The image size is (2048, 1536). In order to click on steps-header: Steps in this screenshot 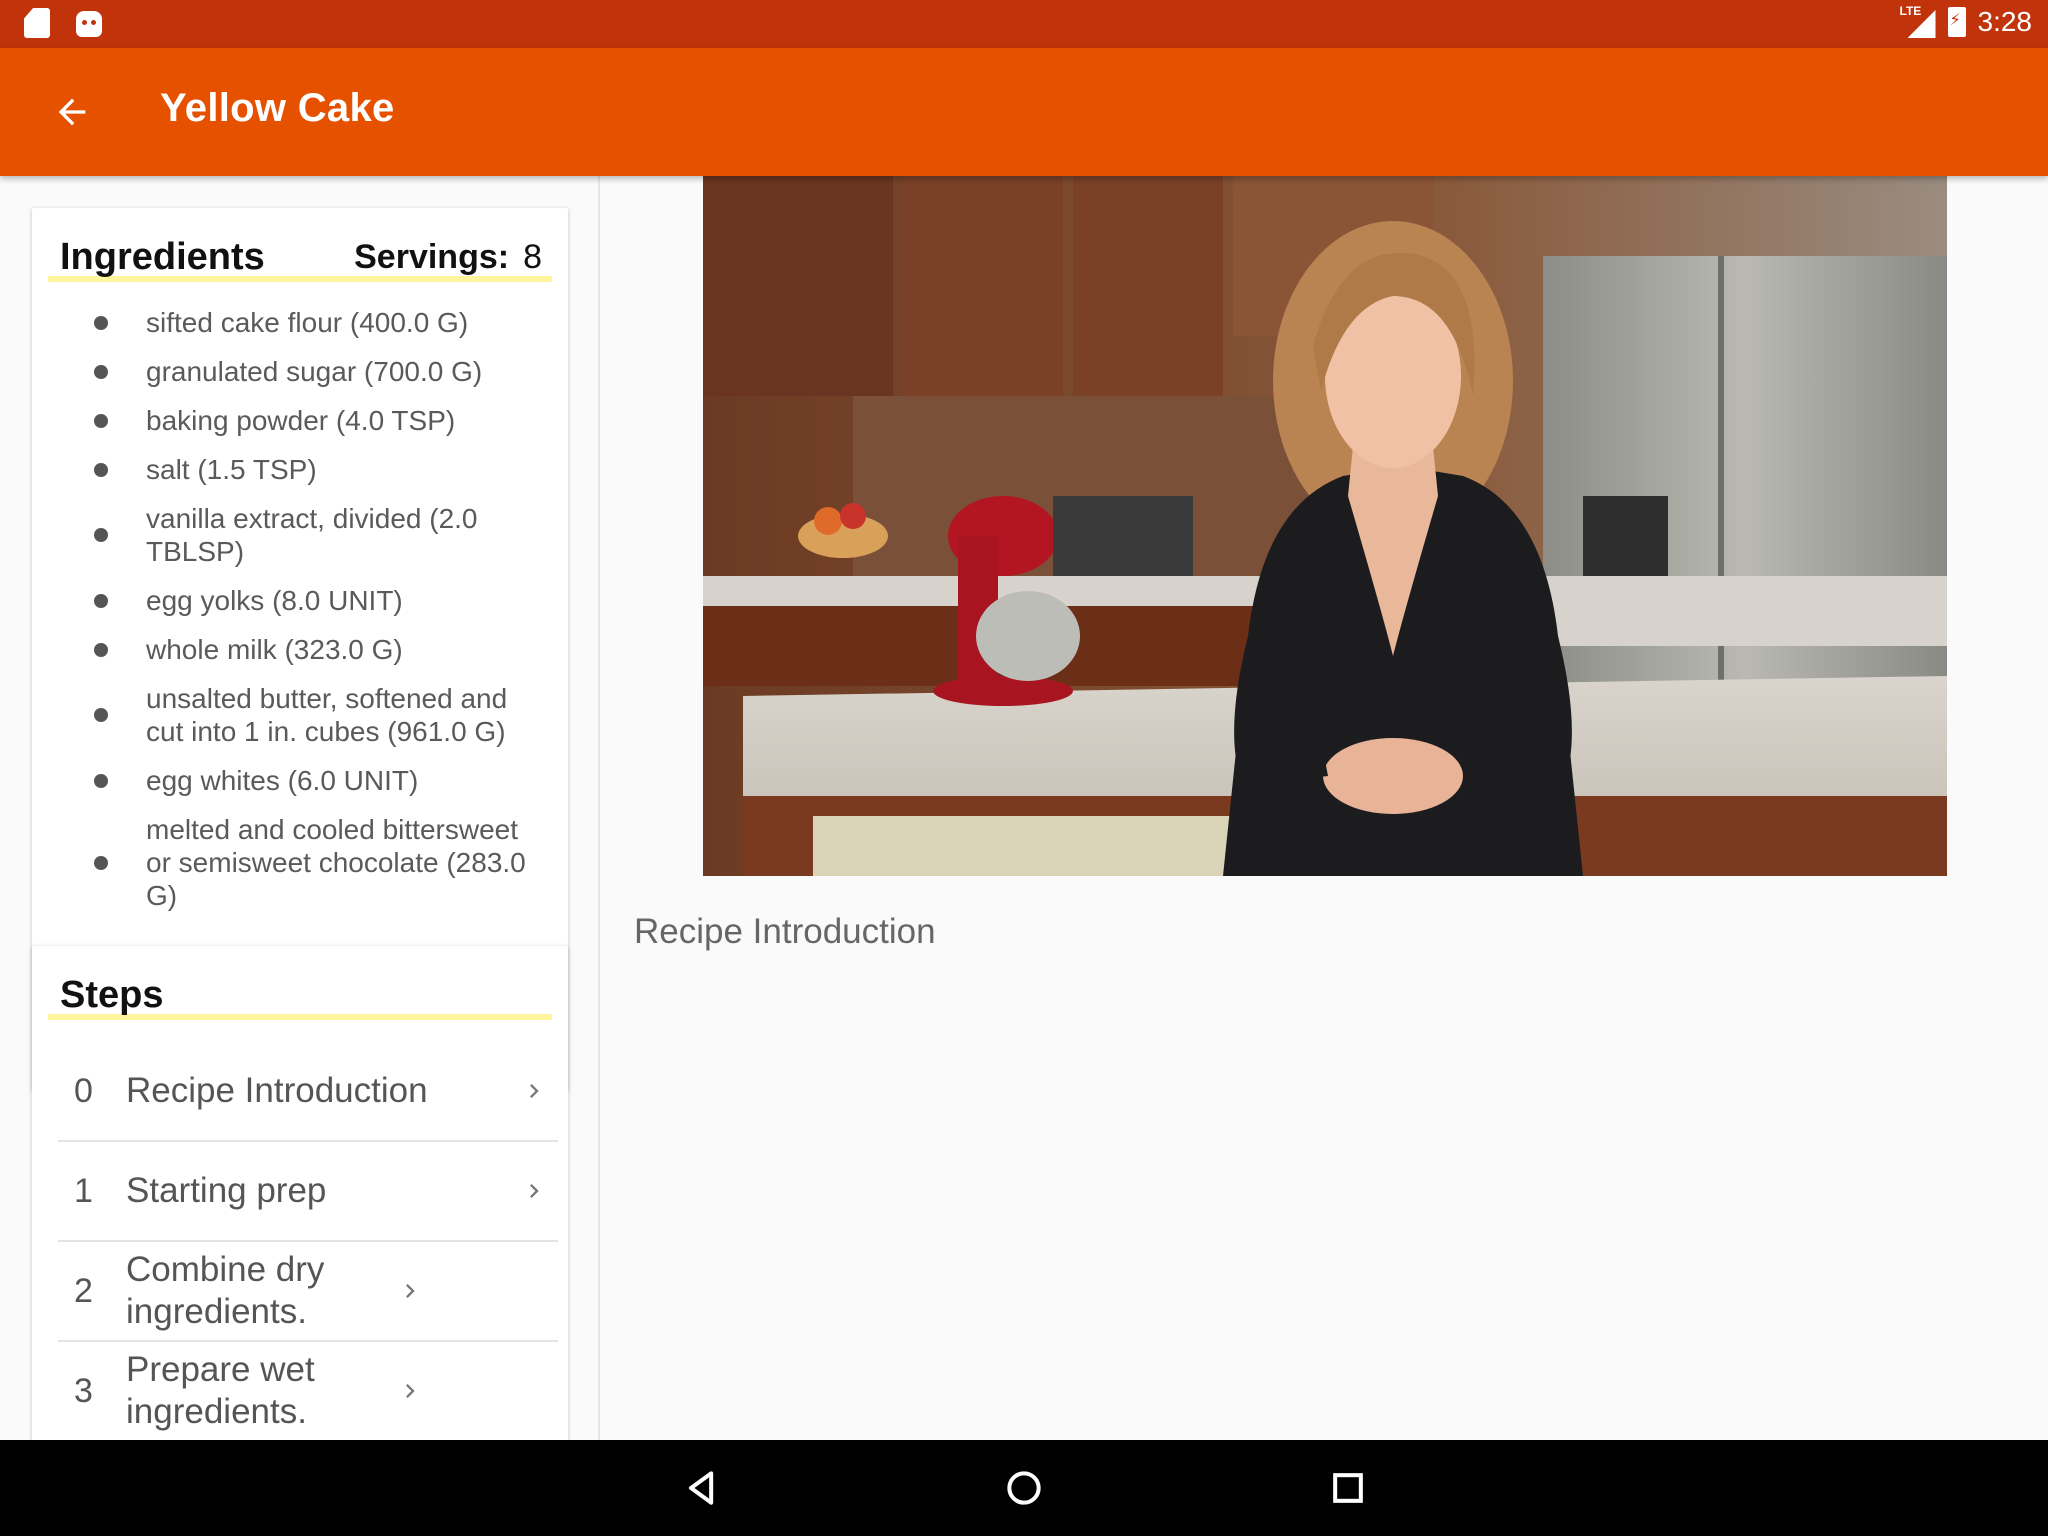, I will do `click(300, 993)`.